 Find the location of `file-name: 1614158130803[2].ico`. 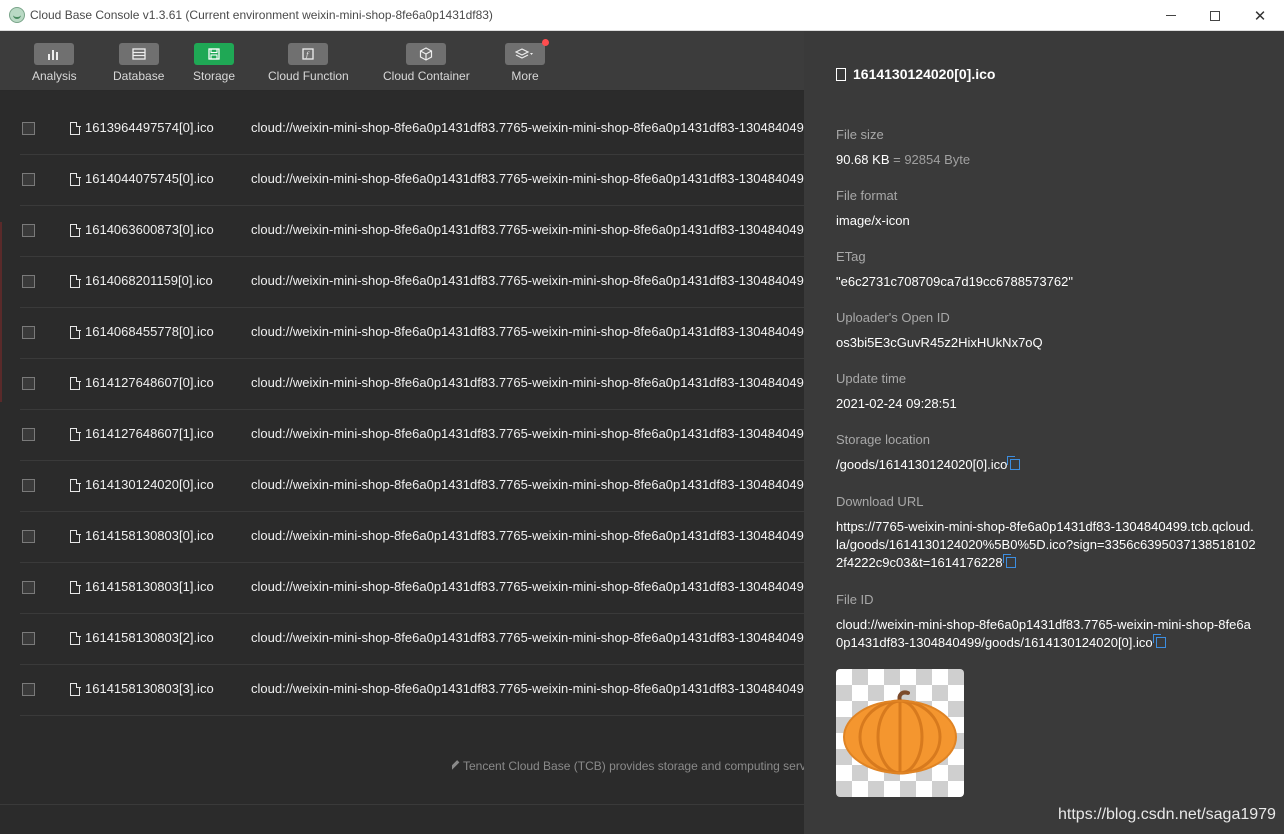

file-name: 1614158130803[2].ico is located at coordinates (149, 637).